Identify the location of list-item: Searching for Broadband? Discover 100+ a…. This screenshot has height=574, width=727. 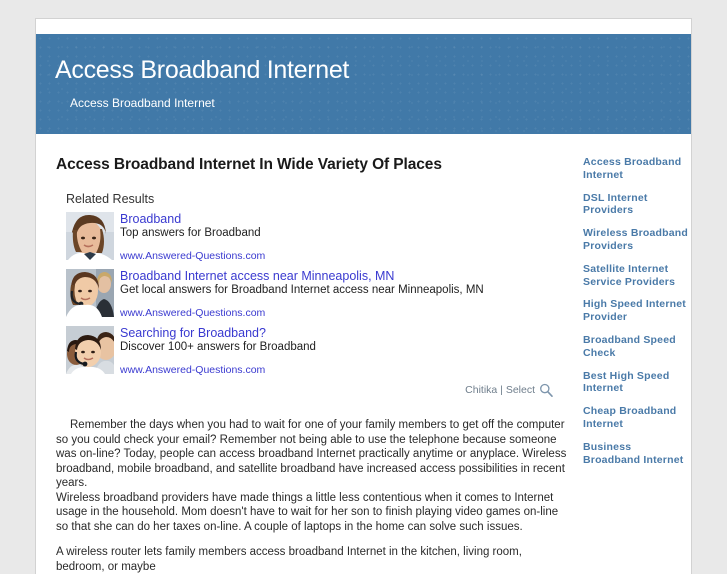
(323, 351).